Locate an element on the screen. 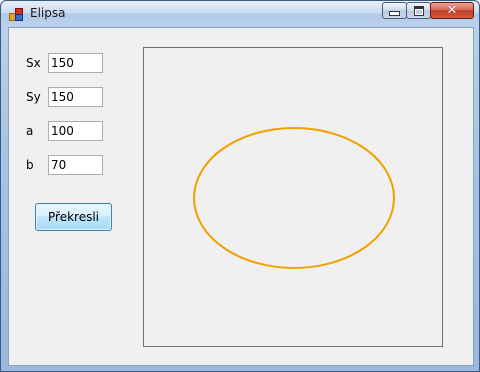 Image resolution: width=480 pixels, height=372 pixels. sx-input is located at coordinates (75, 63).